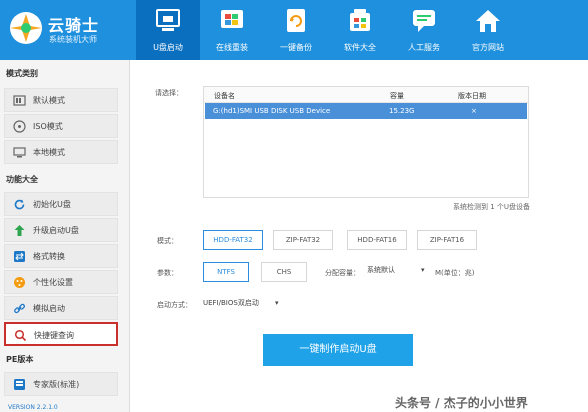 Image resolution: width=588 pixels, height=412 pixels. I want to click on table-row: G:(hd1)SMI USB DISK USB Device 15.23G ×, so click(366, 111).